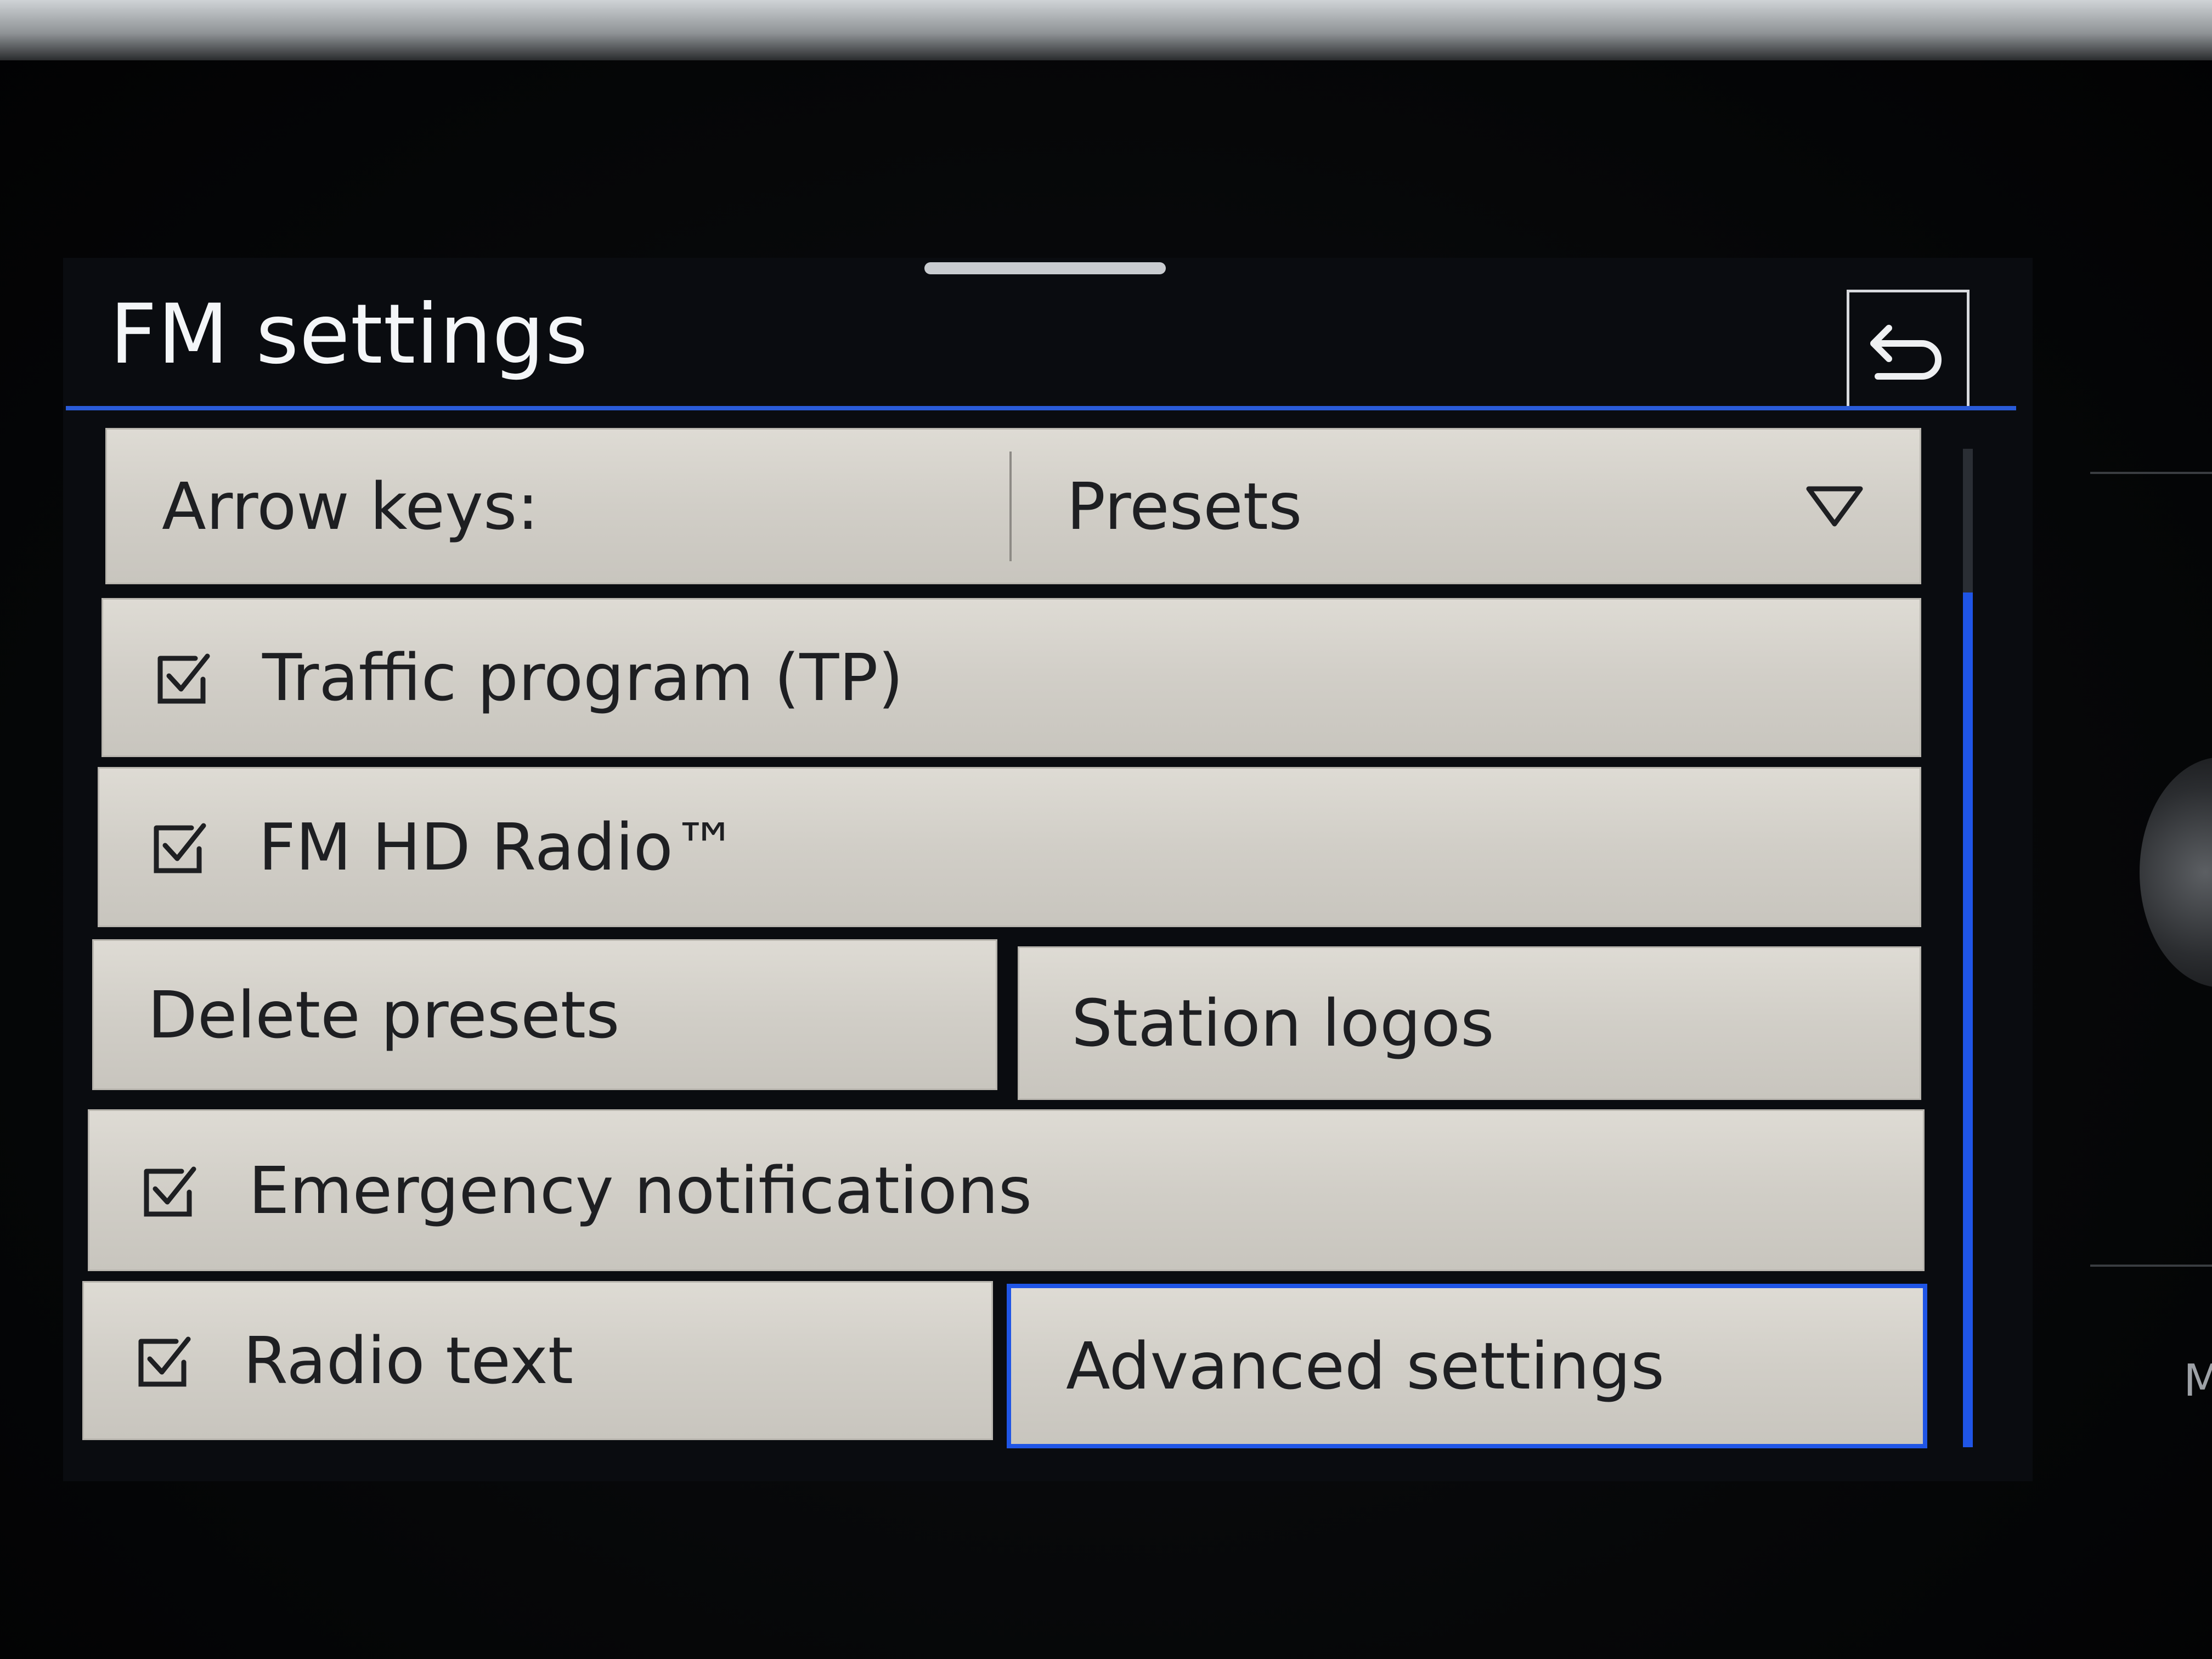 The height and width of the screenshot is (1659, 2212). Describe the element at coordinates (1010, 506) in the screenshot. I see `dropdown-divider` at that location.